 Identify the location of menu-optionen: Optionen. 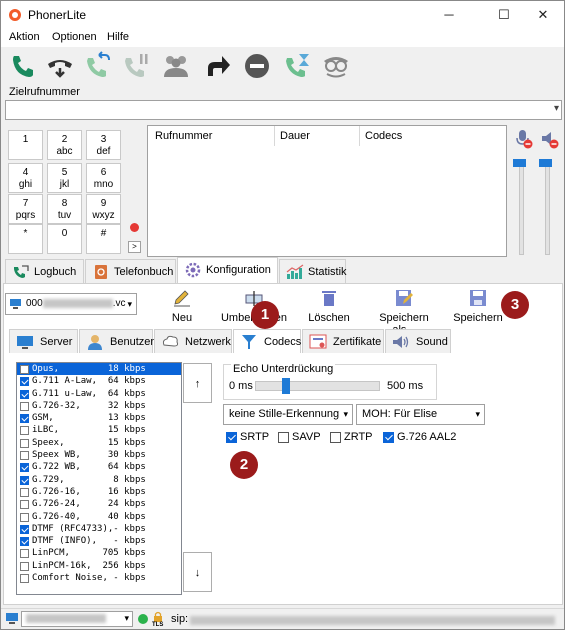
(74, 37).